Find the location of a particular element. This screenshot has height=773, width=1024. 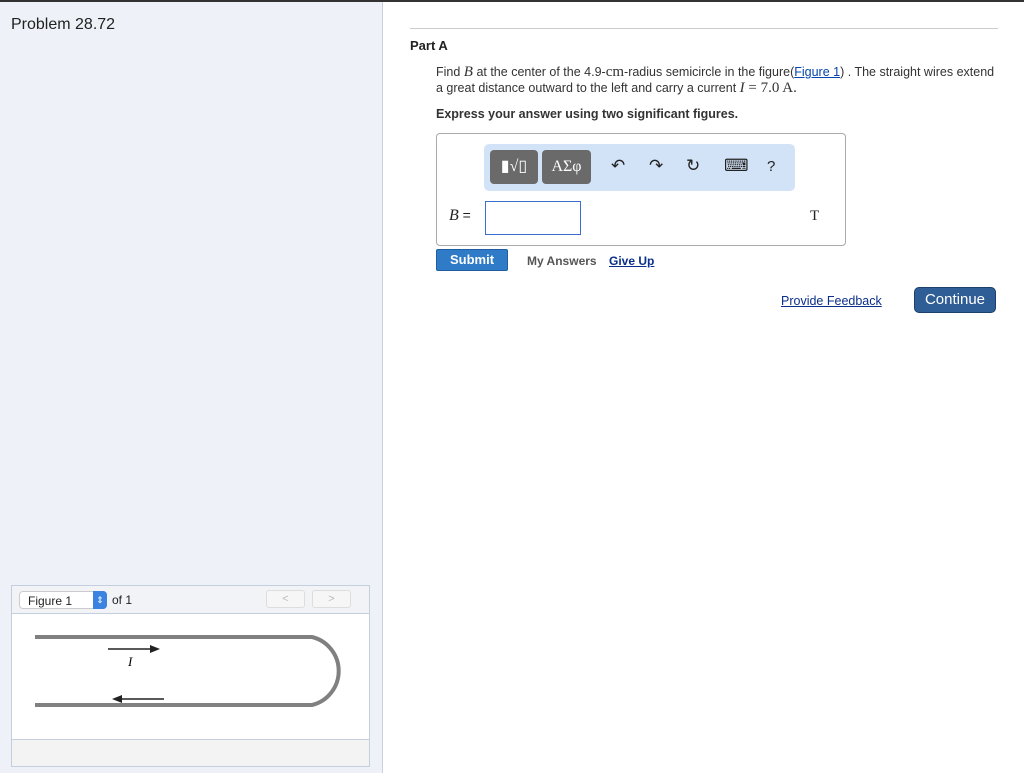

help-icon: ? is located at coordinates (771, 166).